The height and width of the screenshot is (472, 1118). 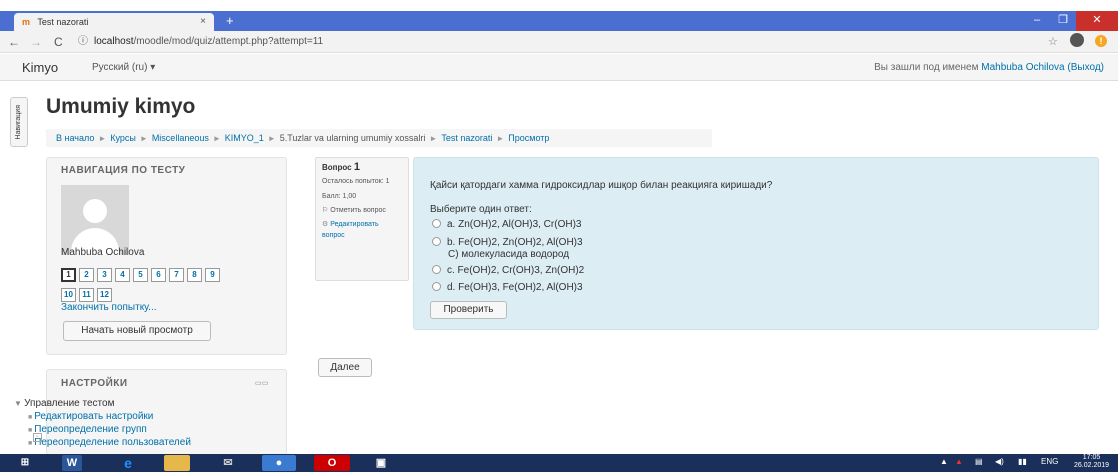 I want to click on login-prefix: Вы зашли под именем, so click(x=926, y=67).